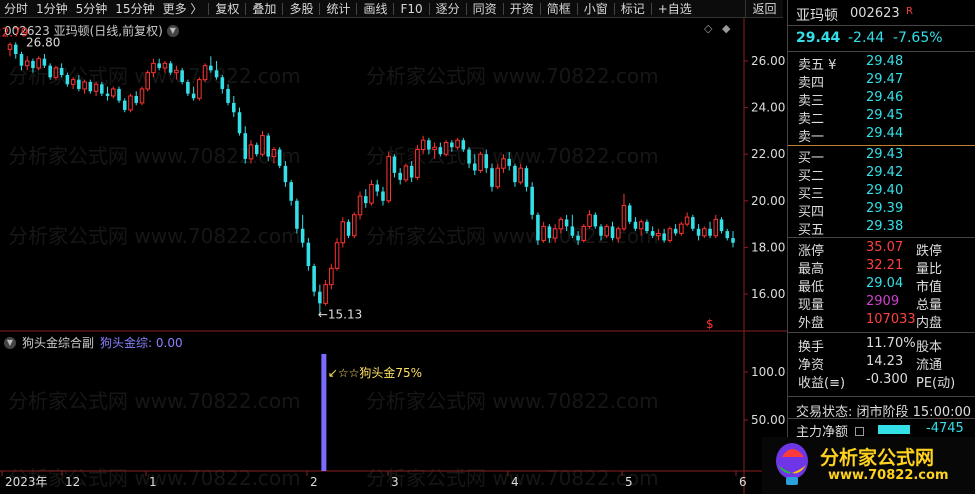 The image size is (975, 494). Describe the element at coordinates (817, 16) in the screenshot. I see `stock-name: 亚玛顿` at that location.